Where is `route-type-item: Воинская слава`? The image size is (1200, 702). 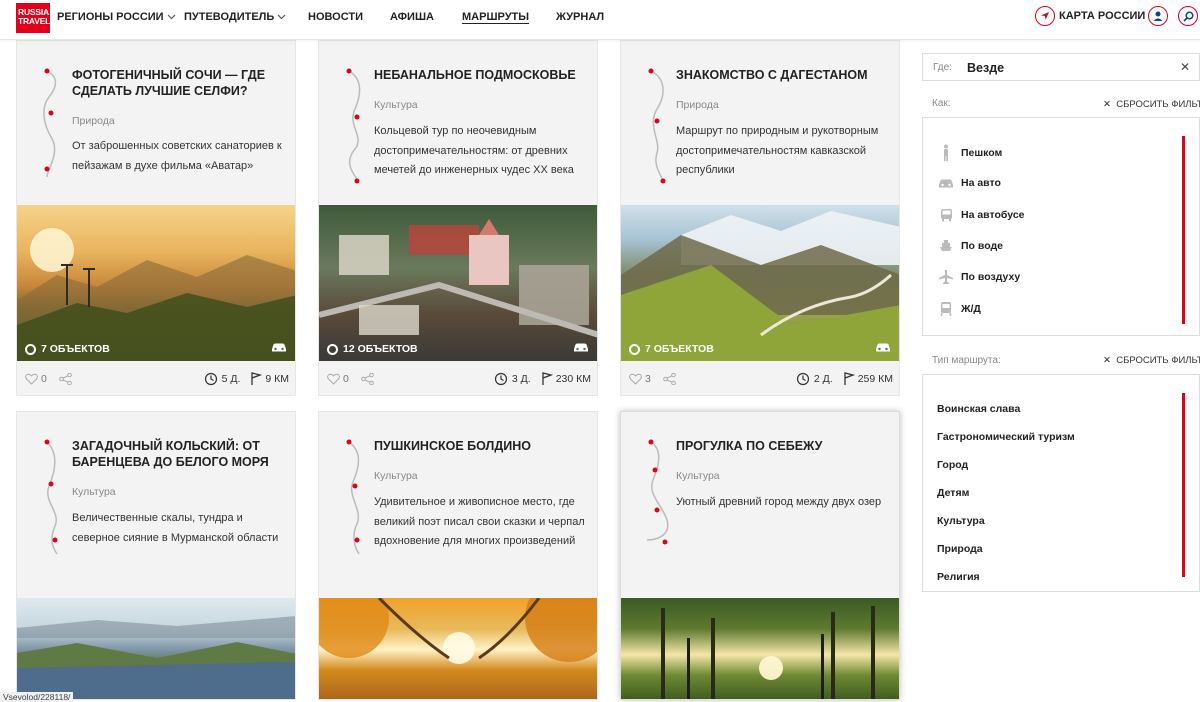 route-type-item: Воинская слава is located at coordinates (978, 409).